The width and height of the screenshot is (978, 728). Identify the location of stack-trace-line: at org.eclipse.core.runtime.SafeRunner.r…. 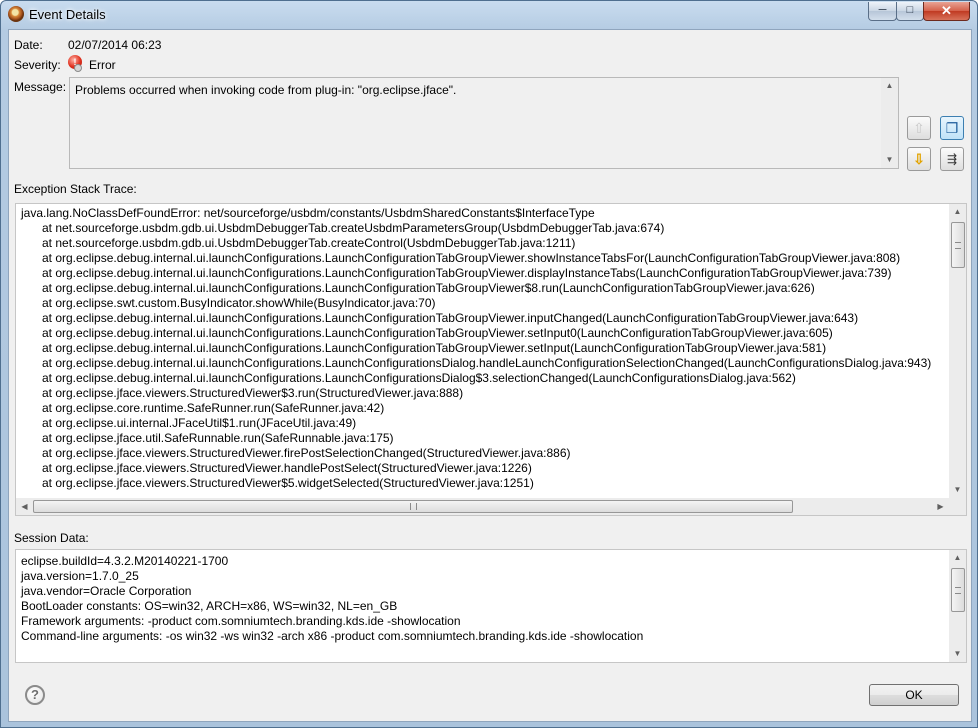
(213, 408).